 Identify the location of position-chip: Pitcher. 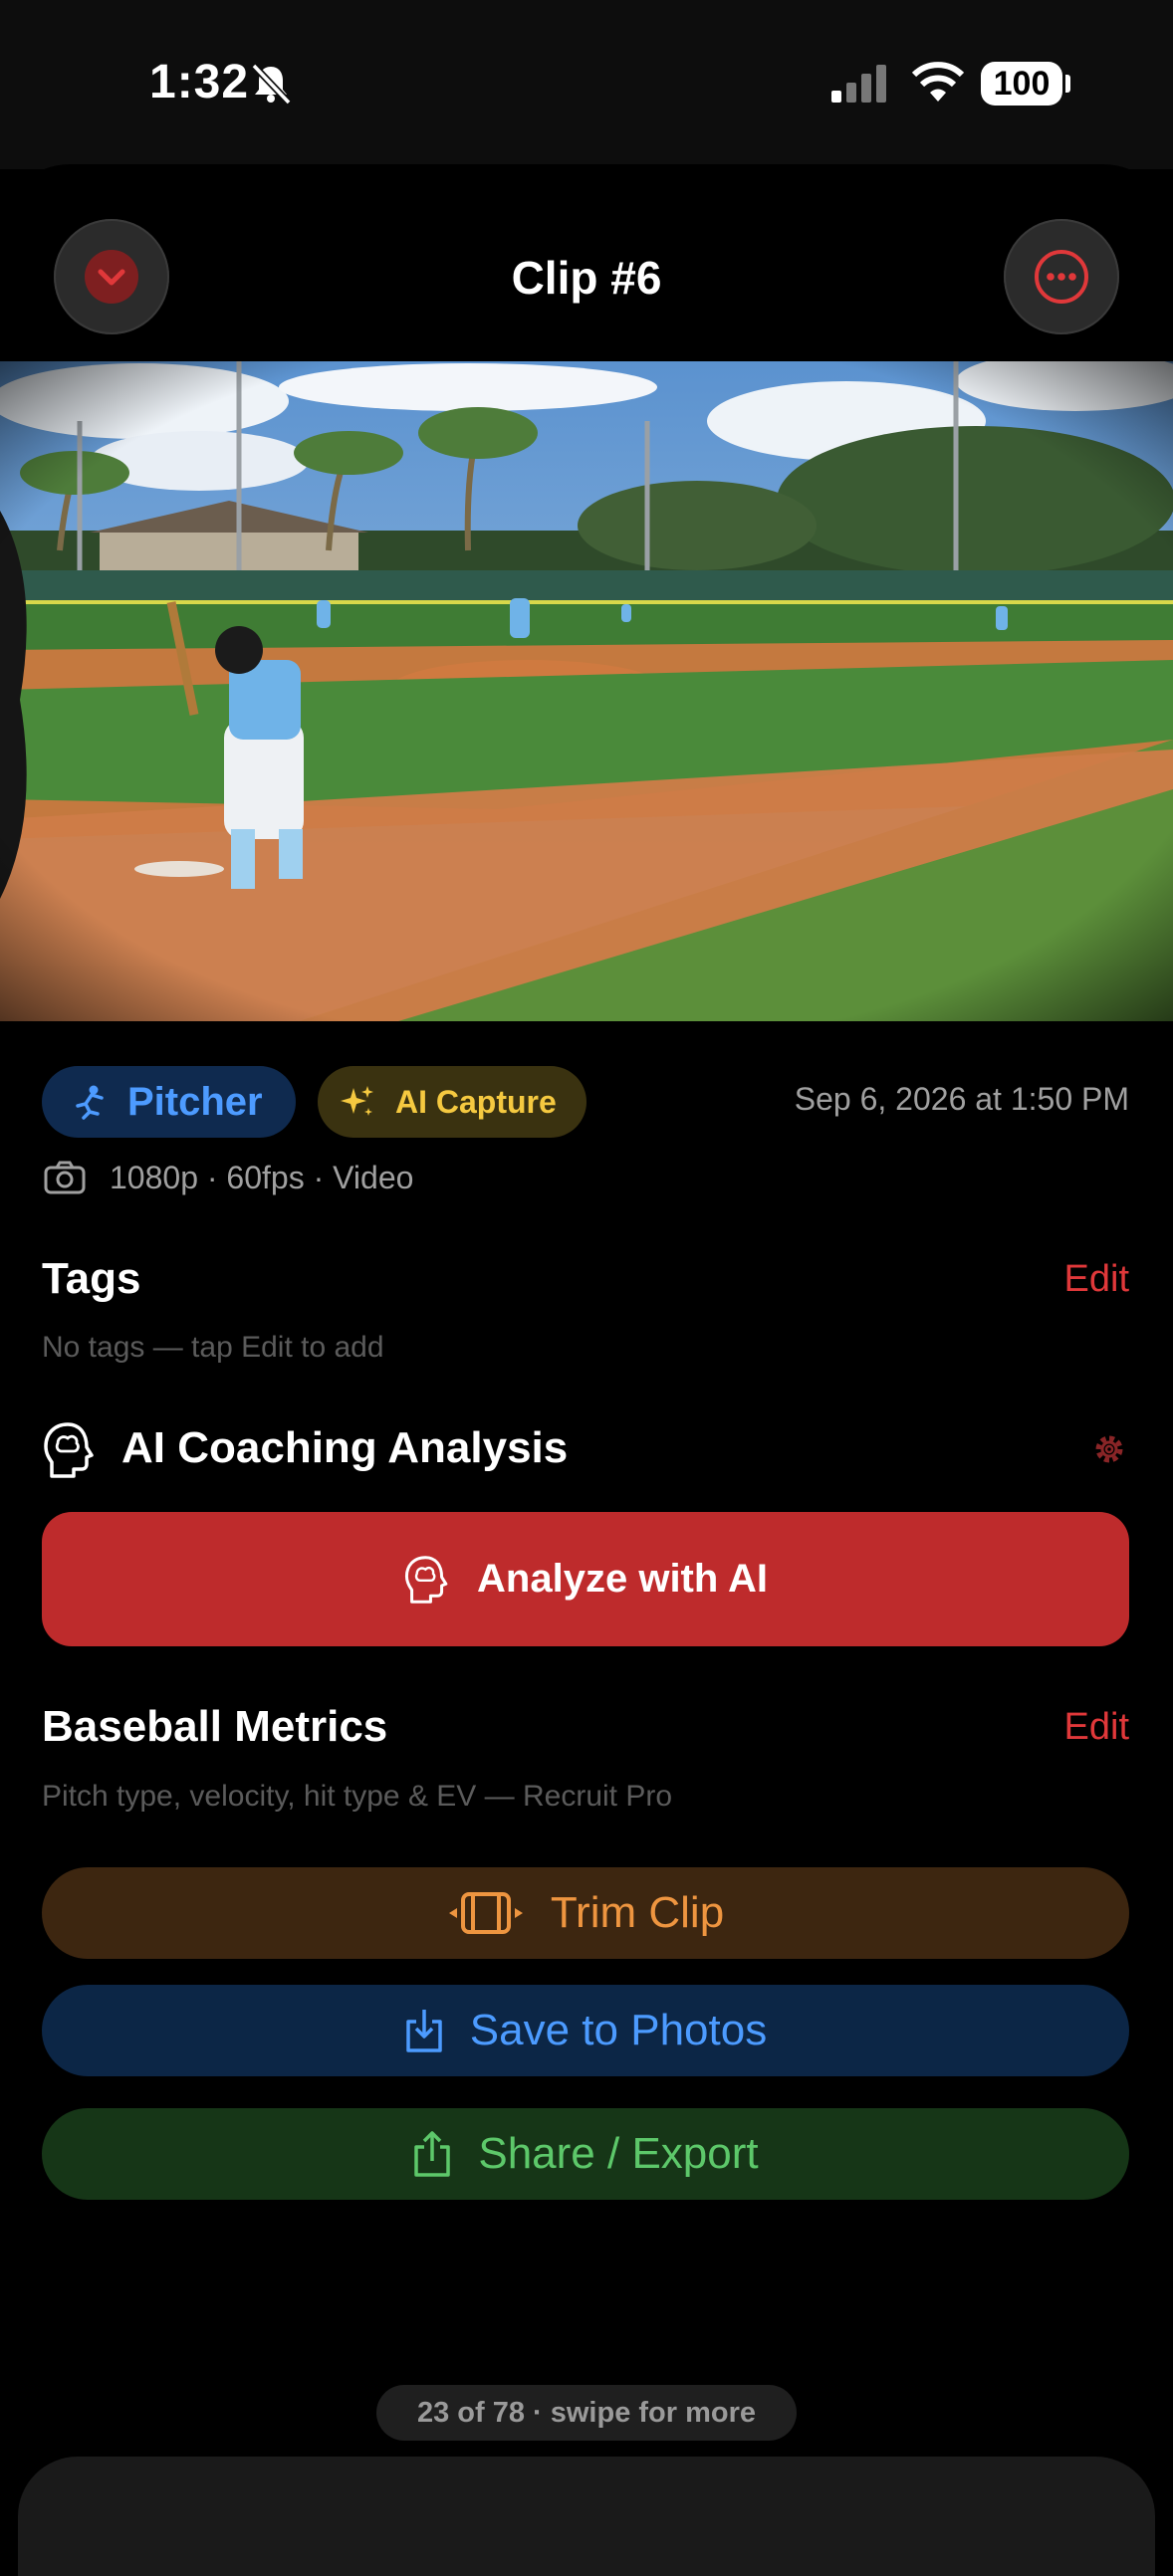
(169, 1102).